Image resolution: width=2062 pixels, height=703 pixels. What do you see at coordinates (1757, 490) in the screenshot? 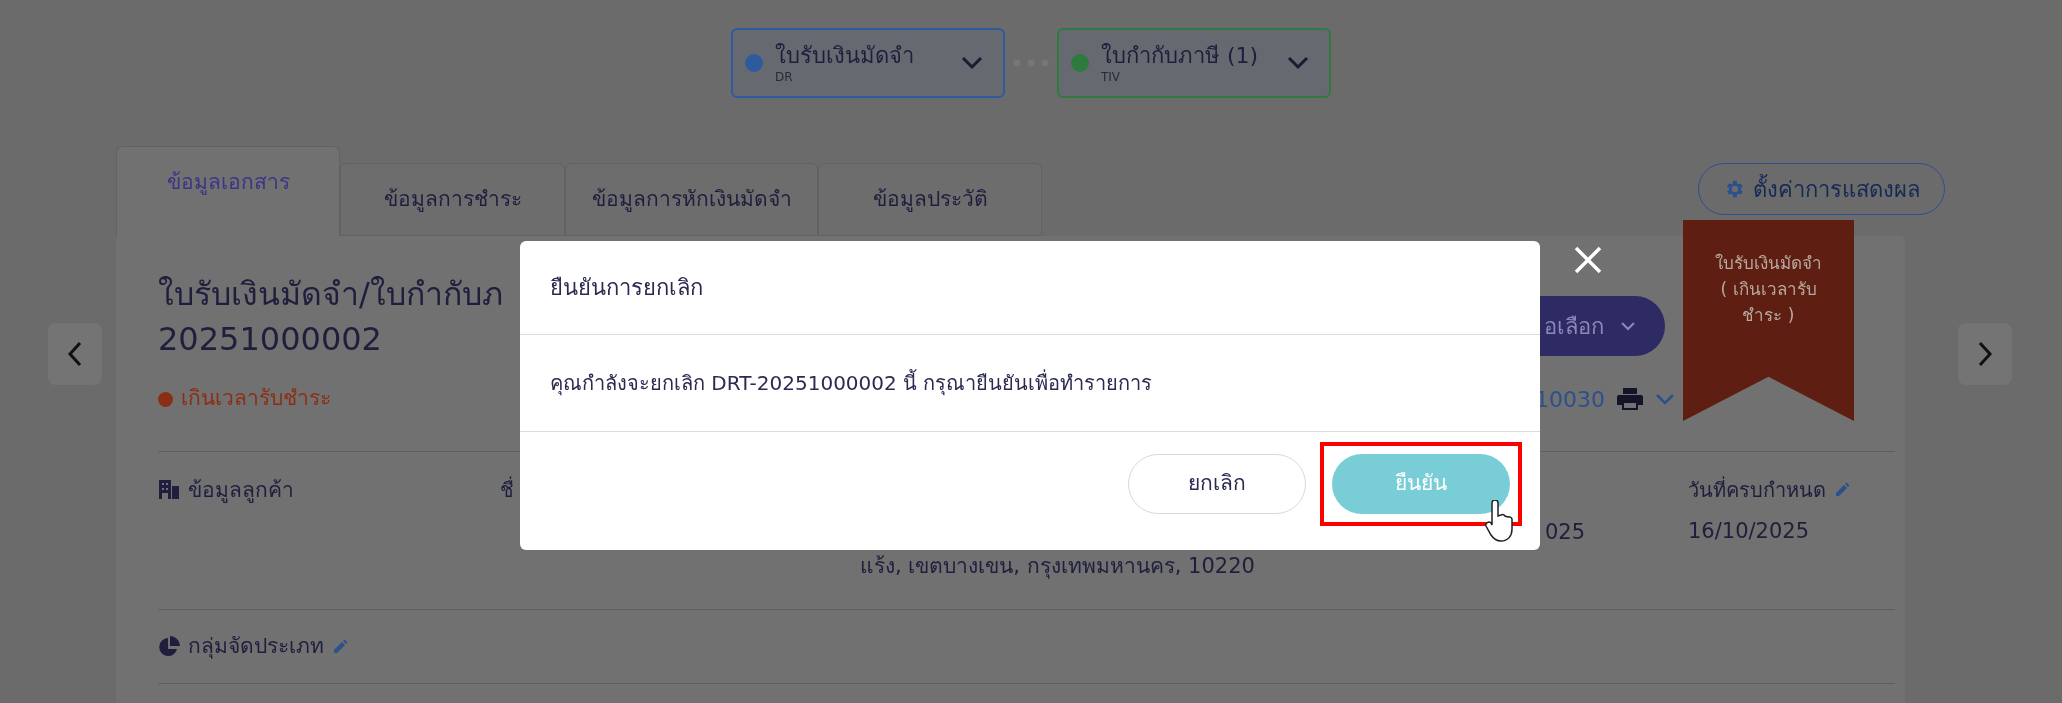
I see `field-label: วันที่ครบกำหนด` at bounding box center [1757, 490].